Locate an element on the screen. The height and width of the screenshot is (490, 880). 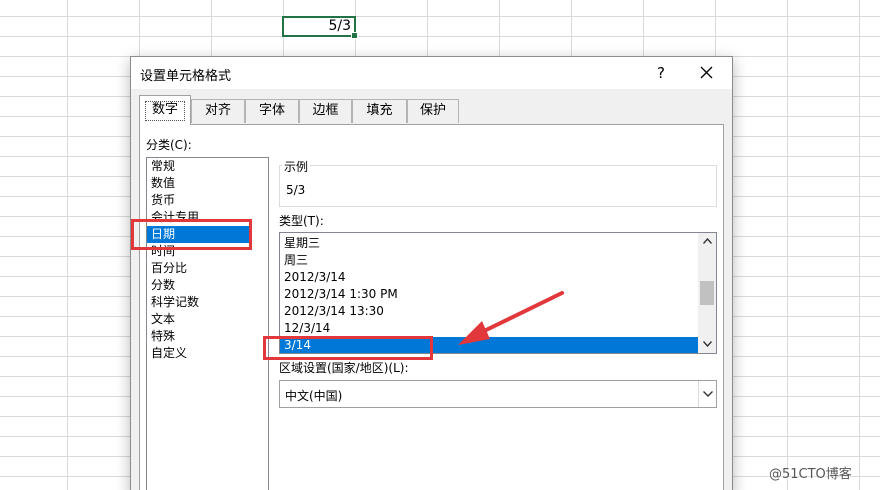
scroll-down-button is located at coordinates (707, 344).